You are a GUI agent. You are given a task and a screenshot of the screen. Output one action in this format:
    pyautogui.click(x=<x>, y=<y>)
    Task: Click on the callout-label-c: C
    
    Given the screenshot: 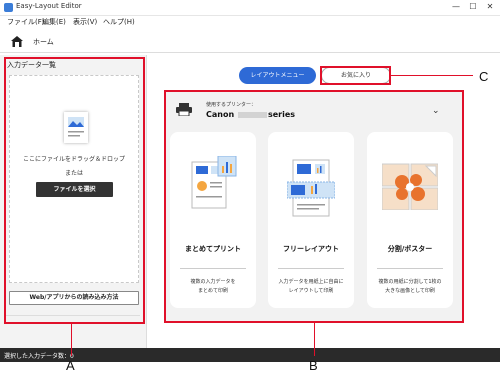 What is the action you would take?
    pyautogui.click(x=484, y=76)
    